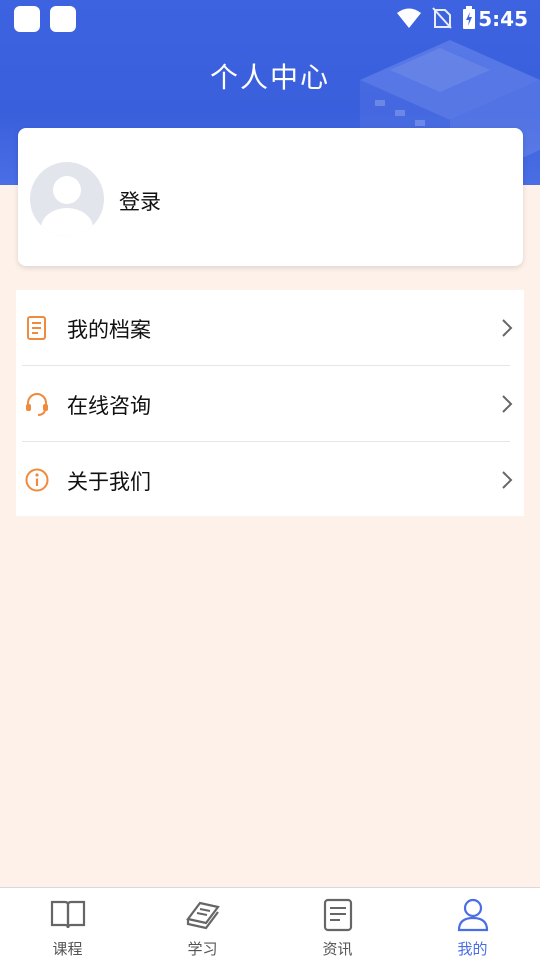 Image resolution: width=540 pixels, height=960 pixels. Describe the element at coordinates (109, 482) in the screenshot. I see `menu-item-label: 关于我们` at that location.